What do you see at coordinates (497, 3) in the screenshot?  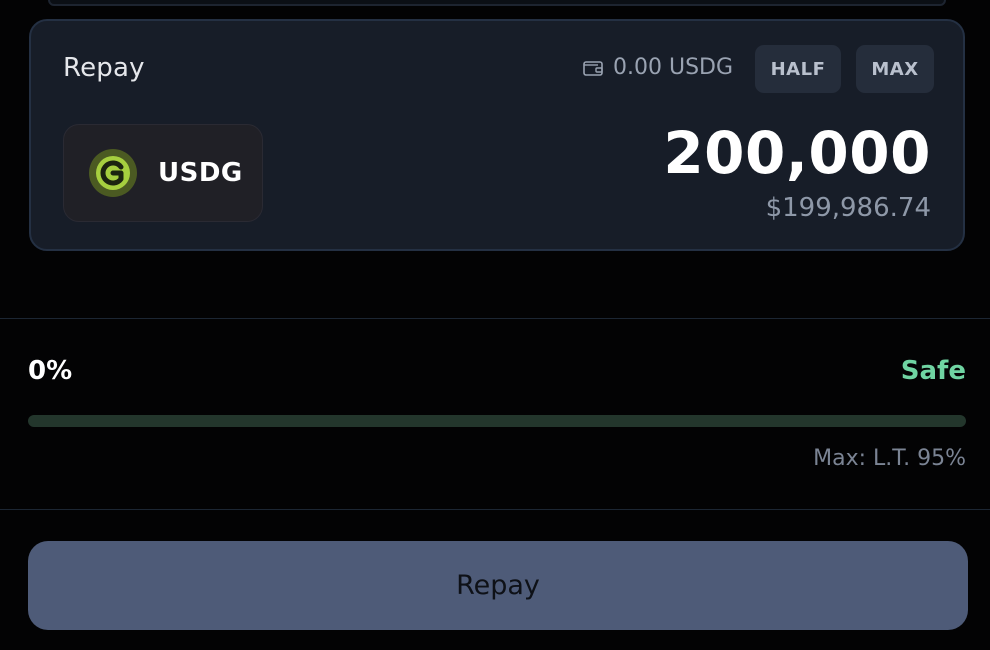 I see `previous-card-edge` at bounding box center [497, 3].